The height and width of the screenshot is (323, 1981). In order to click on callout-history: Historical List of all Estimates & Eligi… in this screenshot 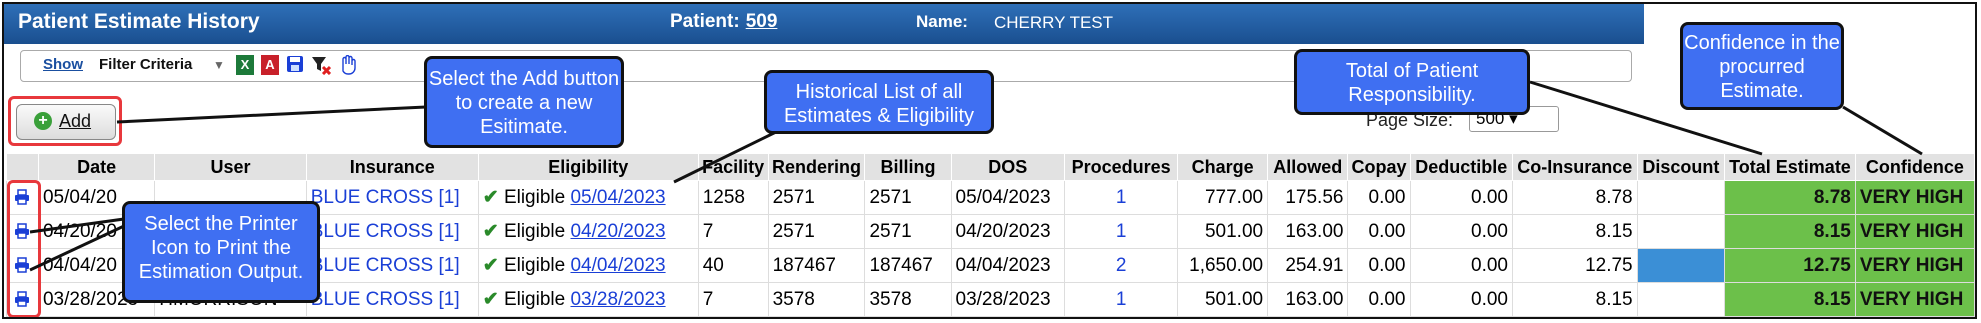, I will do `click(879, 102)`.